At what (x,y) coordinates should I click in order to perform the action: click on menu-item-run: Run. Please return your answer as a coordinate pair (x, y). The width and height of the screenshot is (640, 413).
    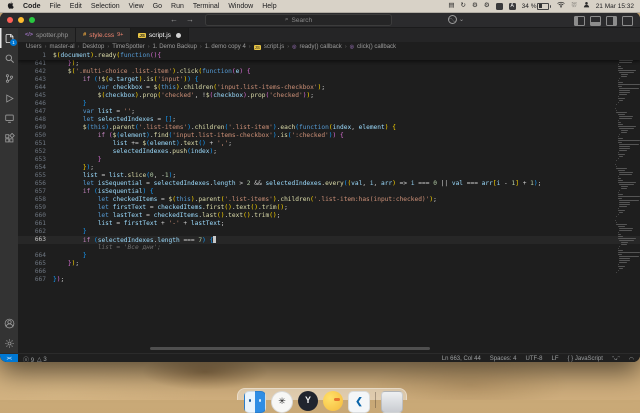
    Looking at the image, I should click on (177, 6).